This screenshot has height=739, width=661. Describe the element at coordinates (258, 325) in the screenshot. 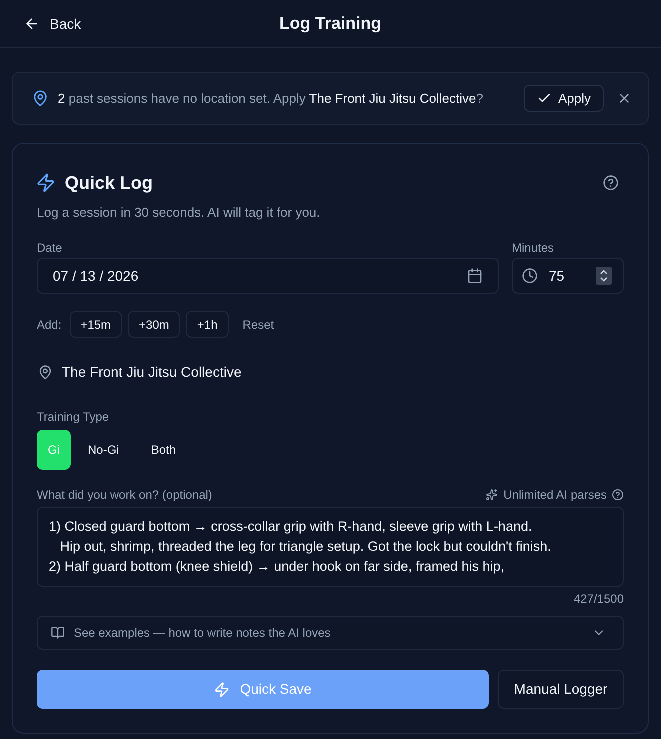

I see `reset-button: Reset` at that location.